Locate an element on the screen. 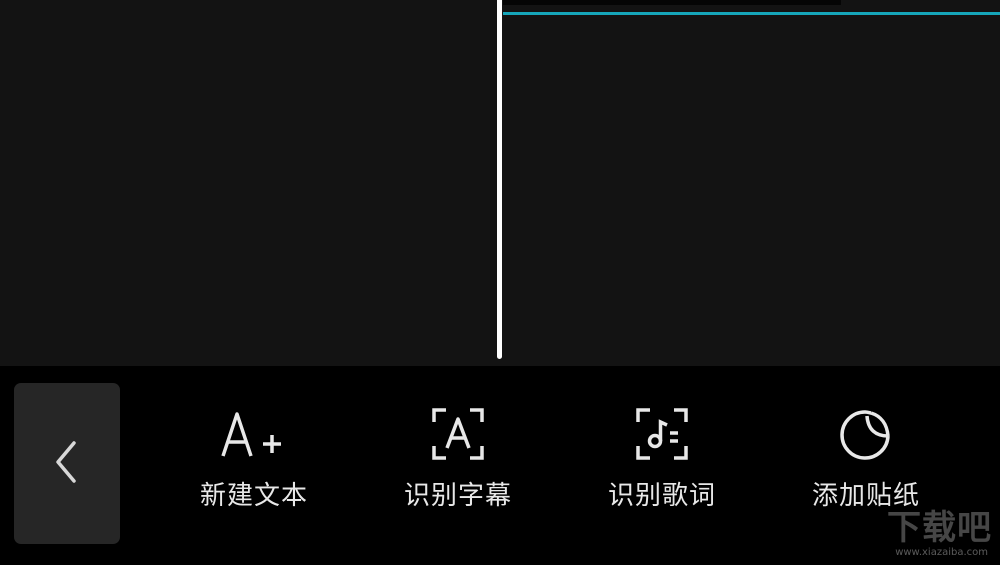 The width and height of the screenshot is (1000, 565). back-button is located at coordinates (67, 463).